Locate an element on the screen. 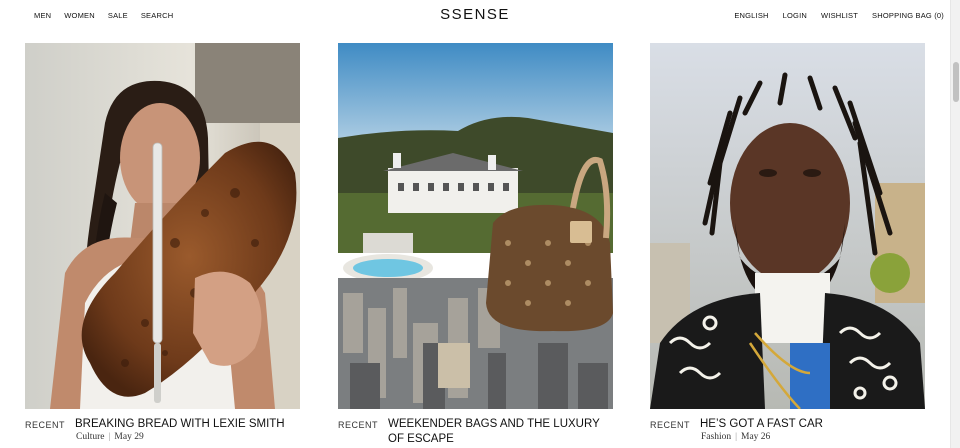  article-meta: Culture | May 29 is located at coordinates (110, 437).